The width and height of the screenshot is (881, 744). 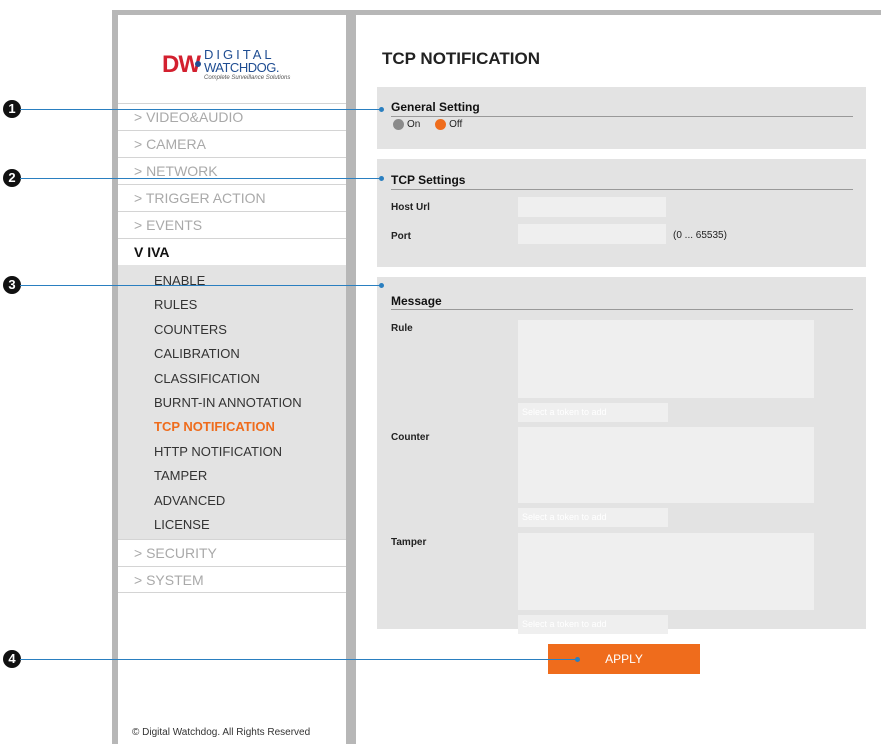 What do you see at coordinates (12, 285) in the screenshot?
I see `callout-3: 3` at bounding box center [12, 285].